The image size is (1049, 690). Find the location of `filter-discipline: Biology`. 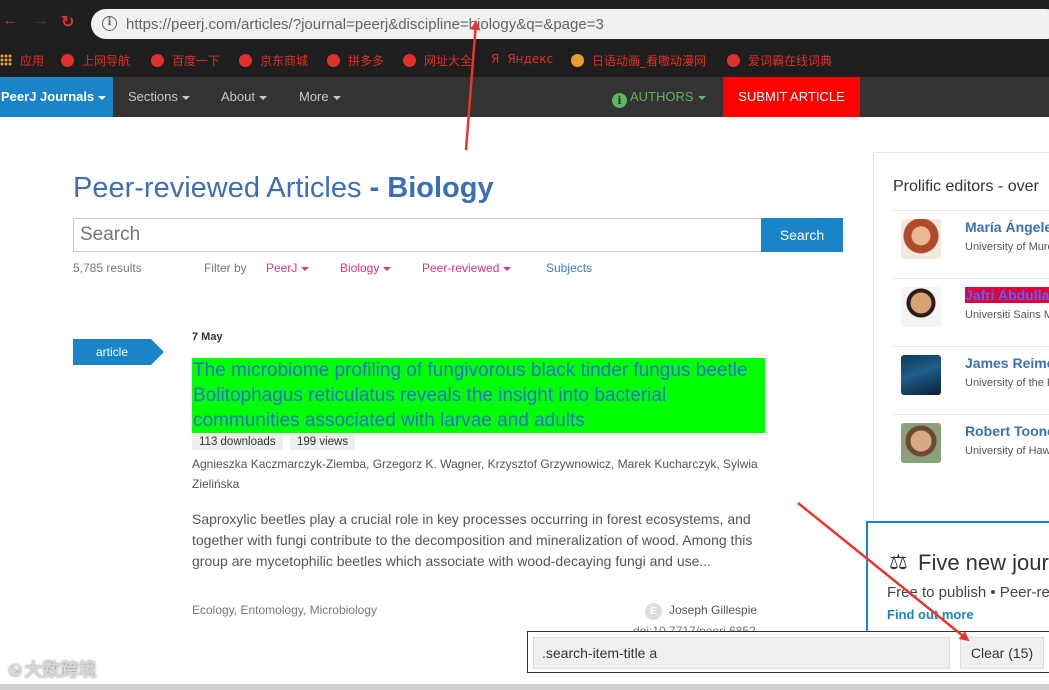

filter-discipline: Biology is located at coordinates (366, 268).